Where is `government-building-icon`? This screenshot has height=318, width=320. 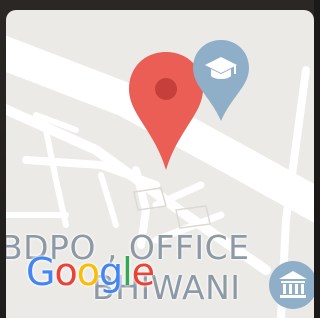
government-building-icon is located at coordinates (291, 289).